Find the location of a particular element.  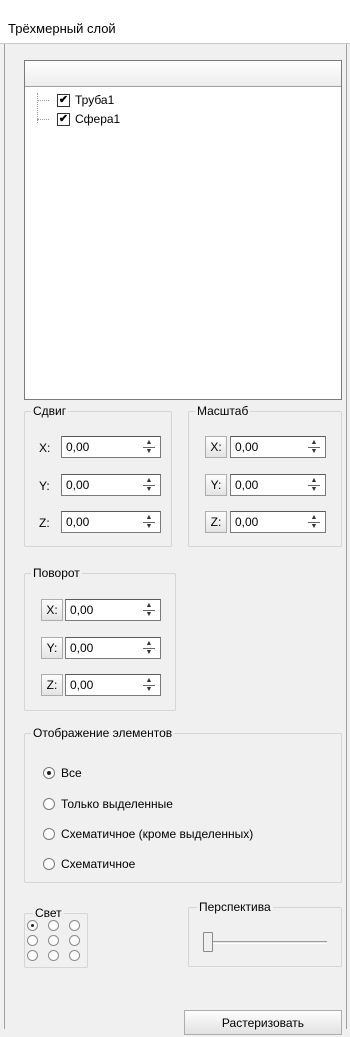

light-radio-top-left is located at coordinates (32, 925).